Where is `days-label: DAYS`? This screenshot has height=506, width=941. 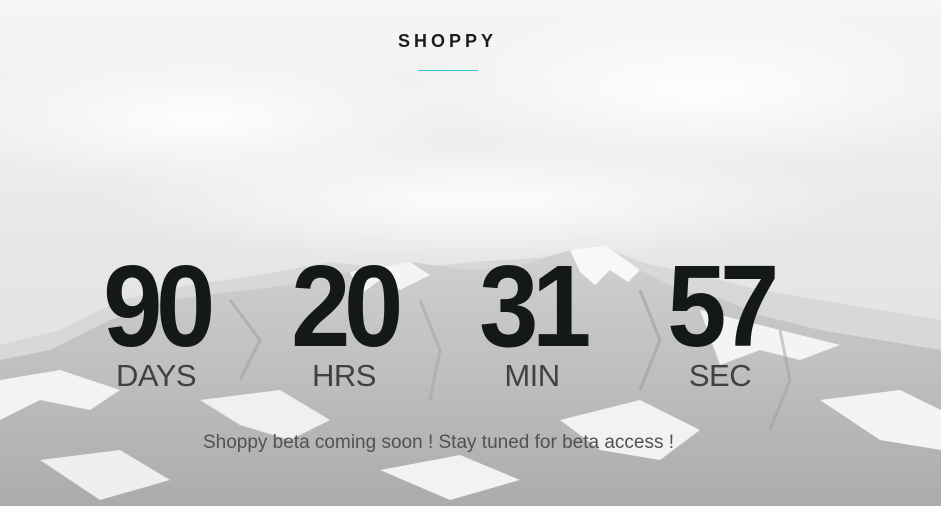 days-label: DAYS is located at coordinates (156, 375).